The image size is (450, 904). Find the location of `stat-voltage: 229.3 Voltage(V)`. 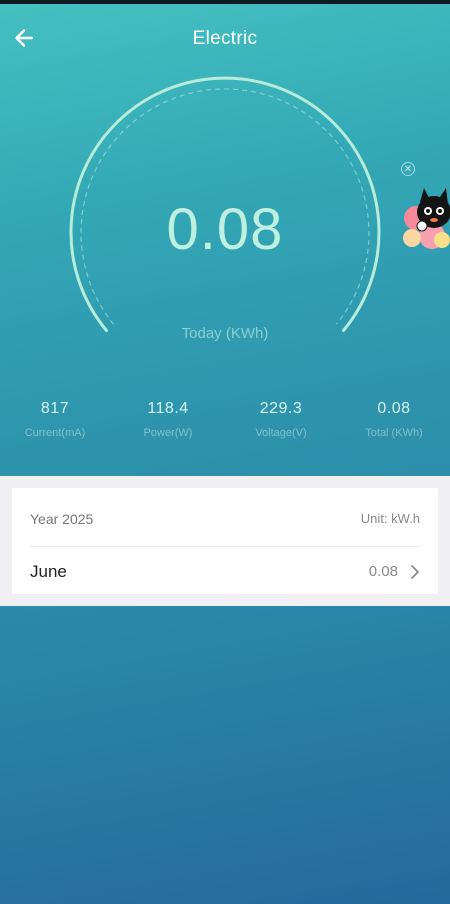

stat-voltage: 229.3 Voltage(V) is located at coordinates (281, 419).